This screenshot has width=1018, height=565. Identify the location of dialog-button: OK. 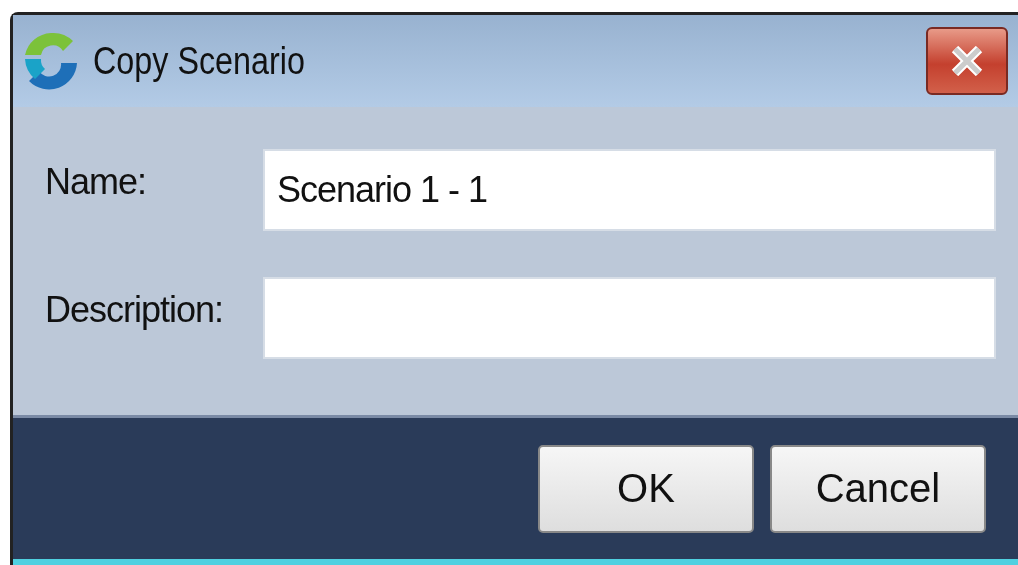
(646, 488).